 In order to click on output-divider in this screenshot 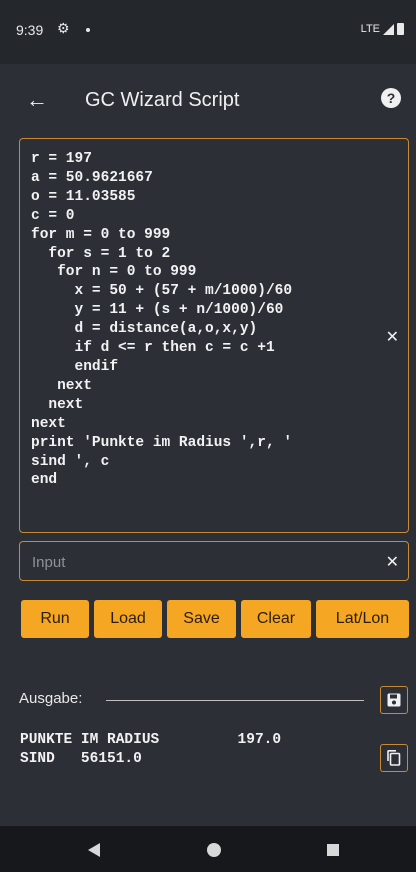, I will do `click(235, 700)`.